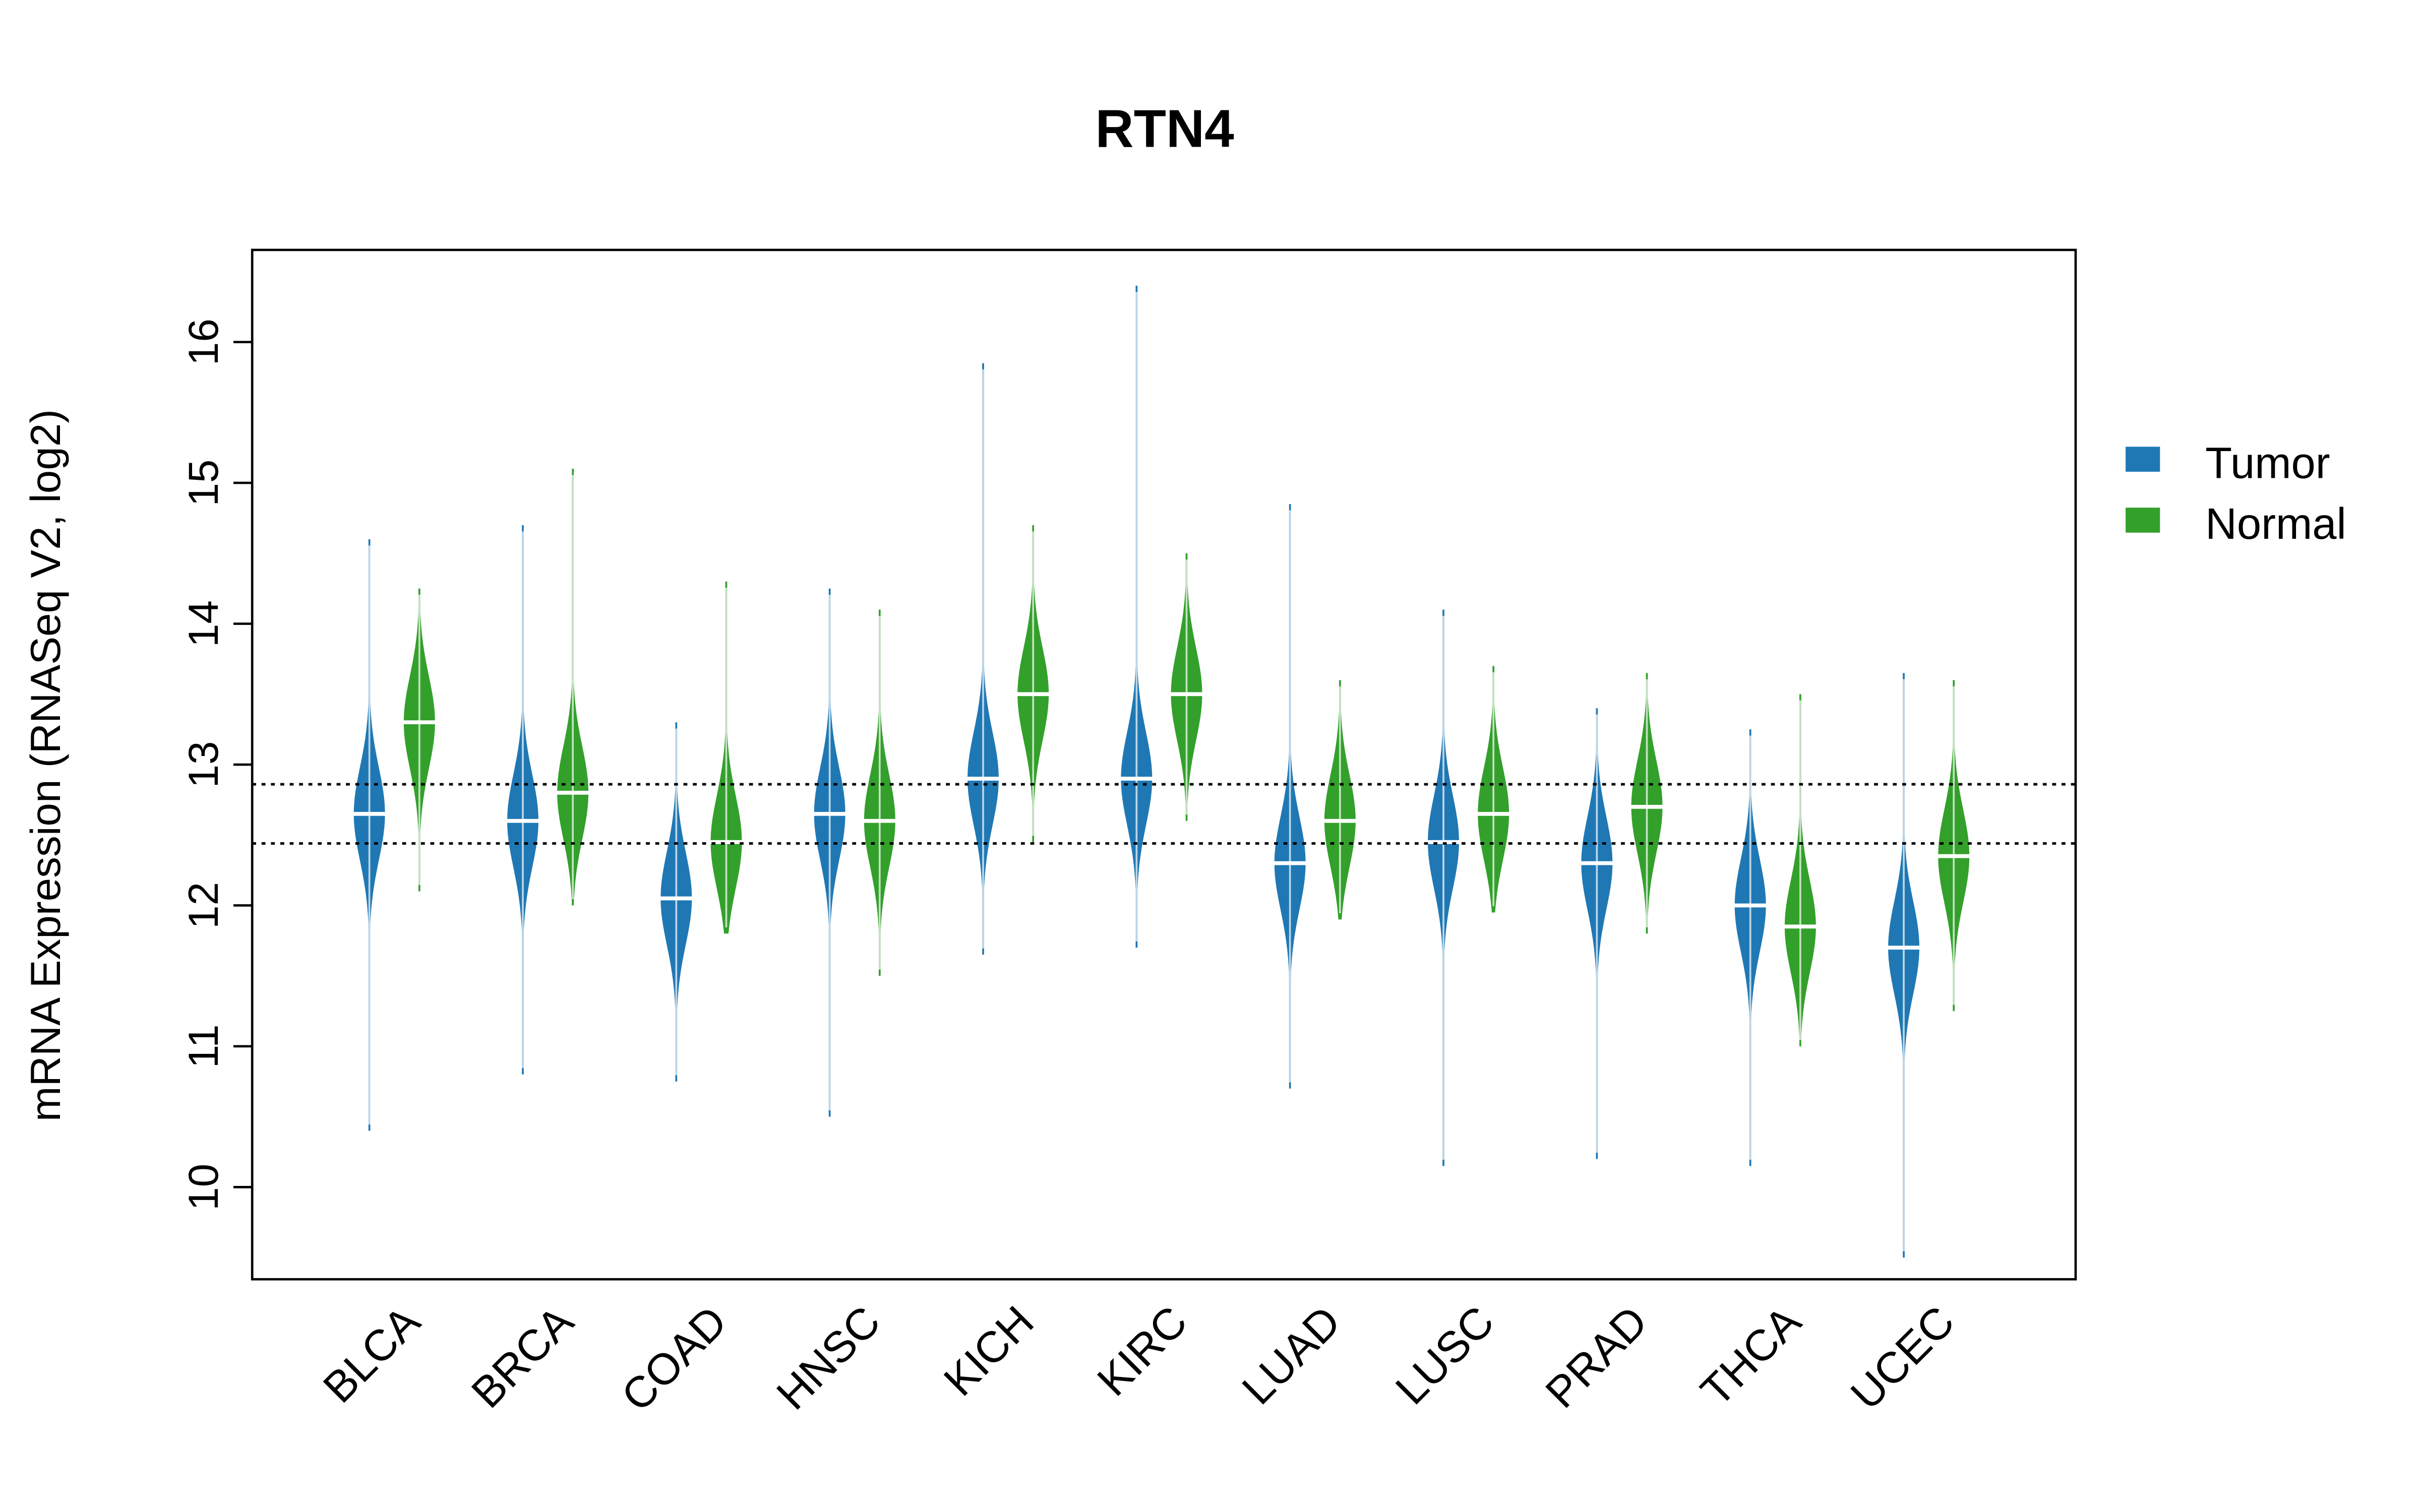 The height and width of the screenshot is (1512, 2420). What do you see at coordinates (203, 765) in the screenshot?
I see `y-tick-label: 13` at bounding box center [203, 765].